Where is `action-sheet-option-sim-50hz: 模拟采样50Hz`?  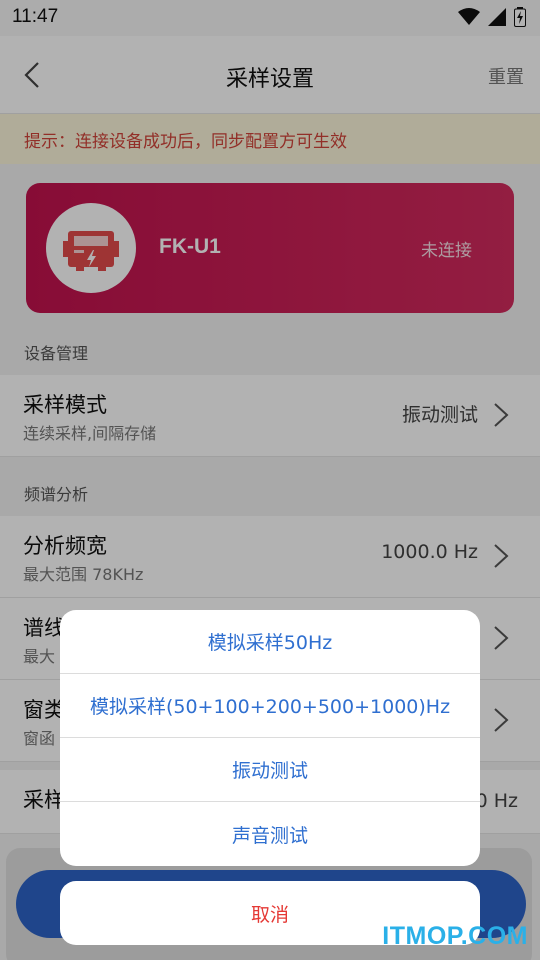
action-sheet-option-sim-50hz: 模拟采样50Hz is located at coordinates (270, 642).